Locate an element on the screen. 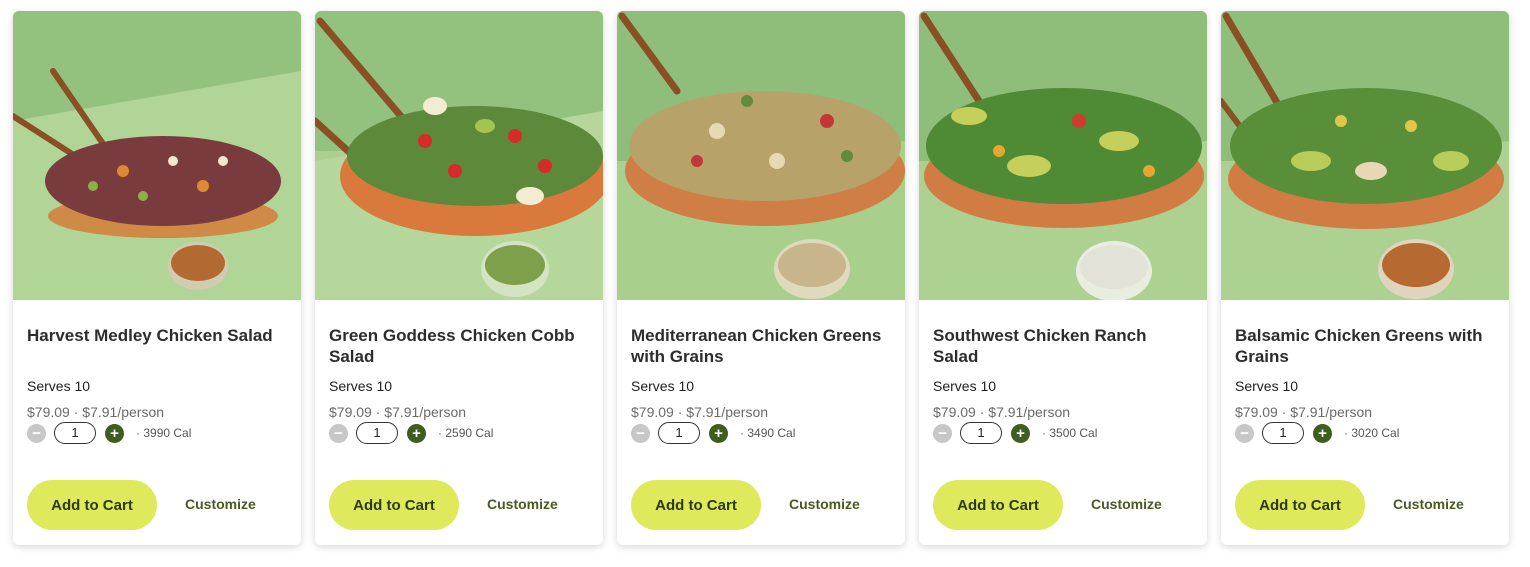  quantity-stepper: − 1 + · 3490 Cal is located at coordinates (713, 433).